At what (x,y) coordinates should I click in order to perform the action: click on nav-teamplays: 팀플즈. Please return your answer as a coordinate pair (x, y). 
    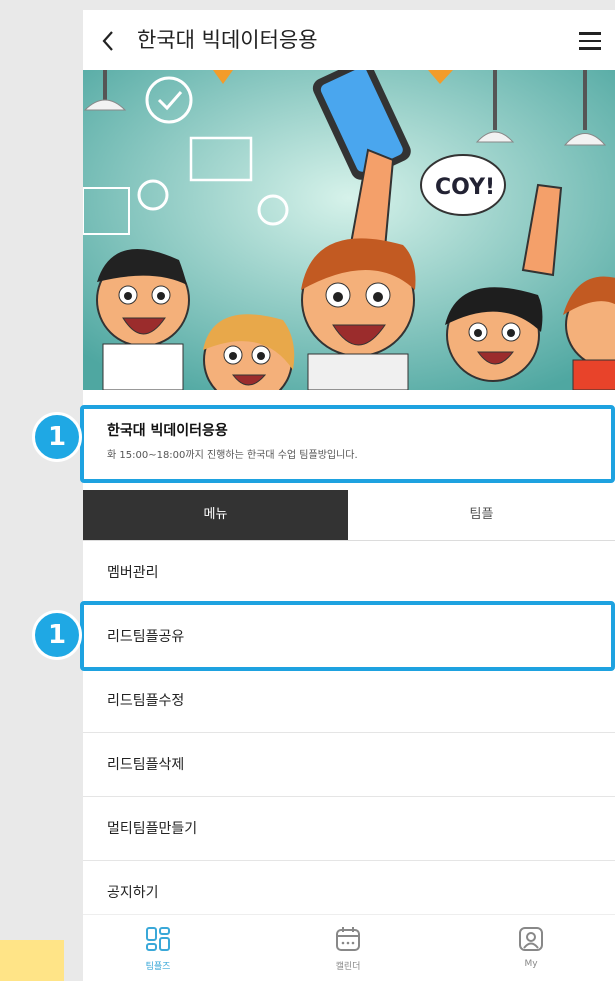
    Looking at the image, I should click on (158, 948).